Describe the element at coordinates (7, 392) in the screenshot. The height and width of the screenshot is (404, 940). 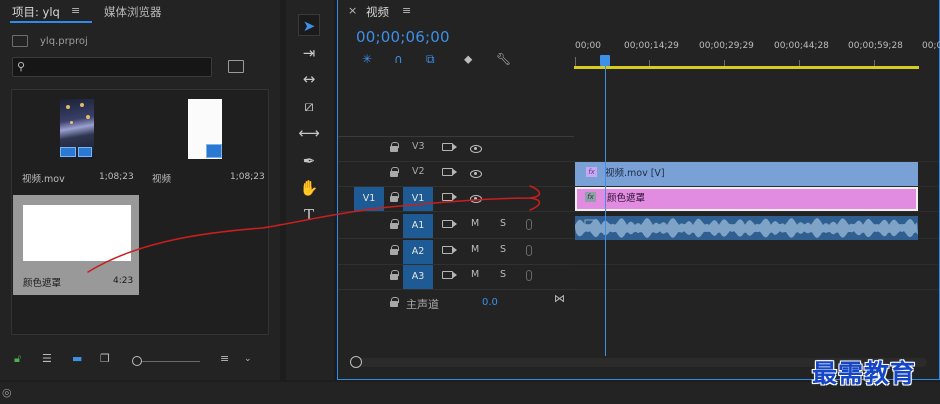
I see `creative-cloud-icon: ◎` at that location.